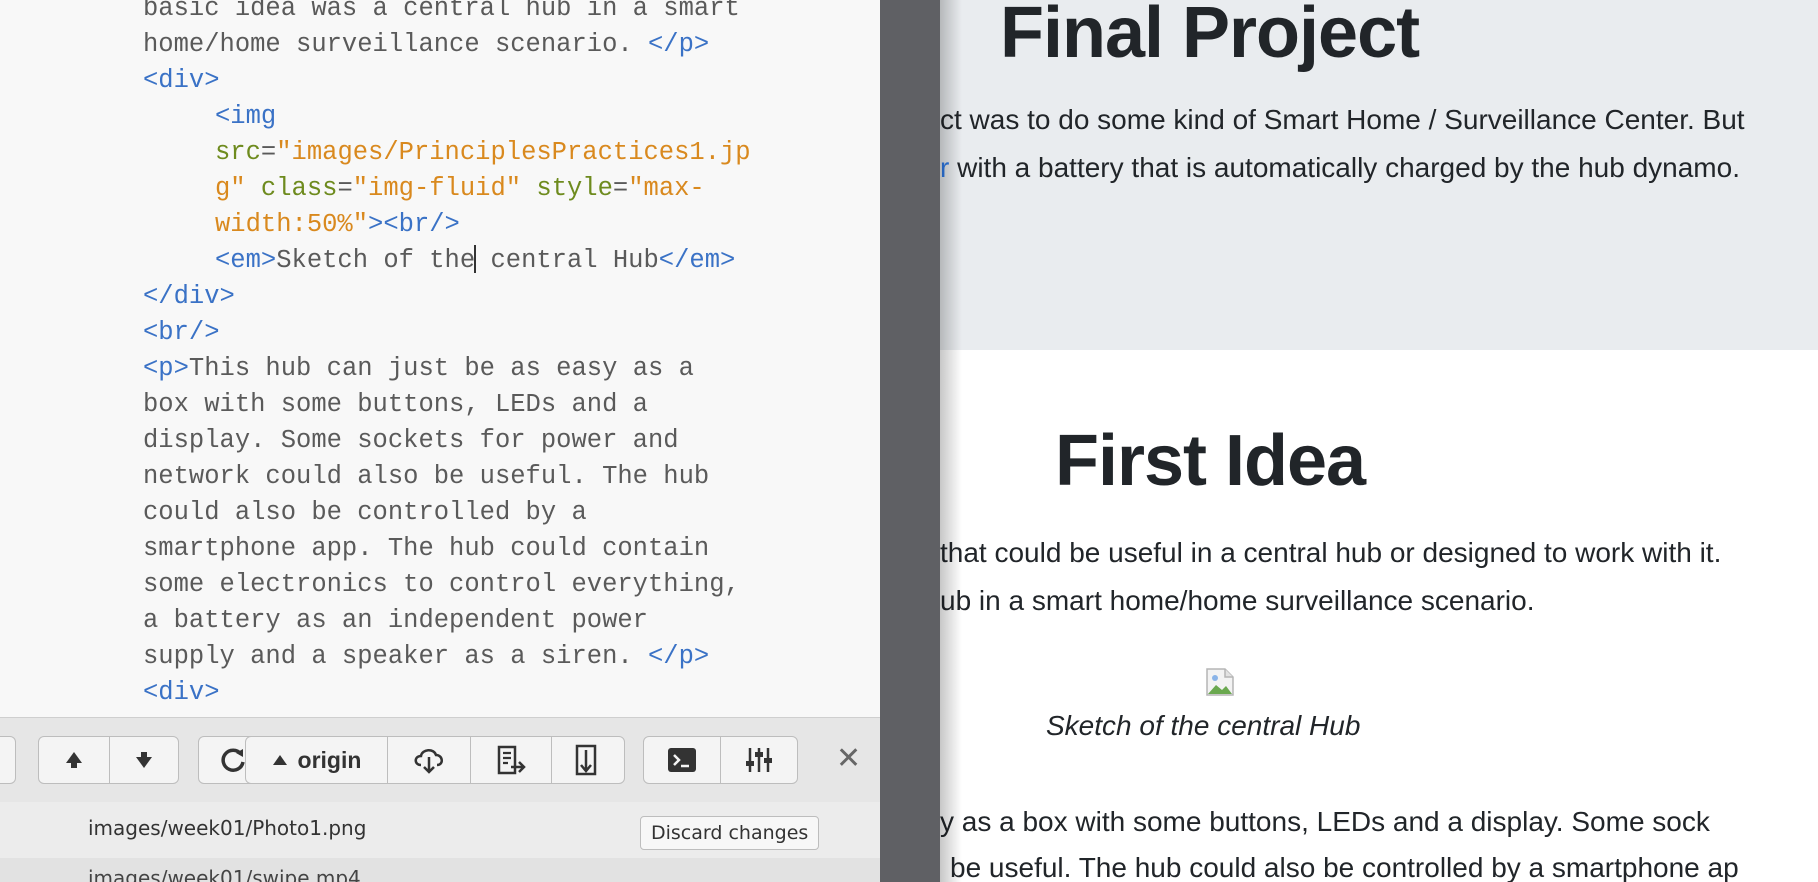  I want to click on image-caption: Sketch of the central Hub, so click(1203, 725).